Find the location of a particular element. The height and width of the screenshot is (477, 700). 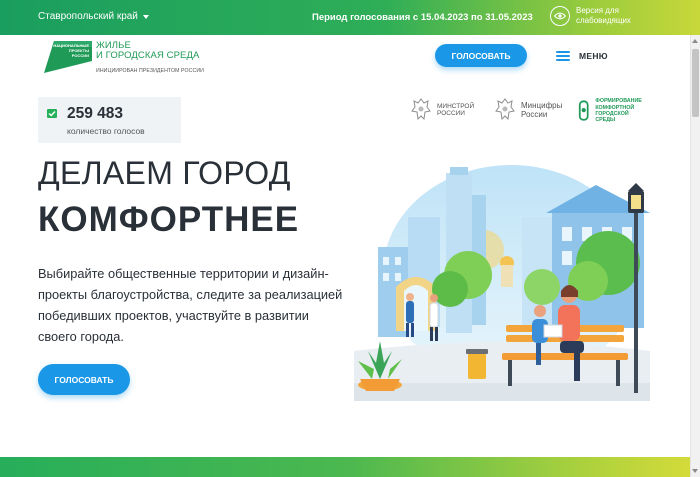

partner-minstroy: МИНСТРОЙ РОССИИ is located at coordinates (442, 110).